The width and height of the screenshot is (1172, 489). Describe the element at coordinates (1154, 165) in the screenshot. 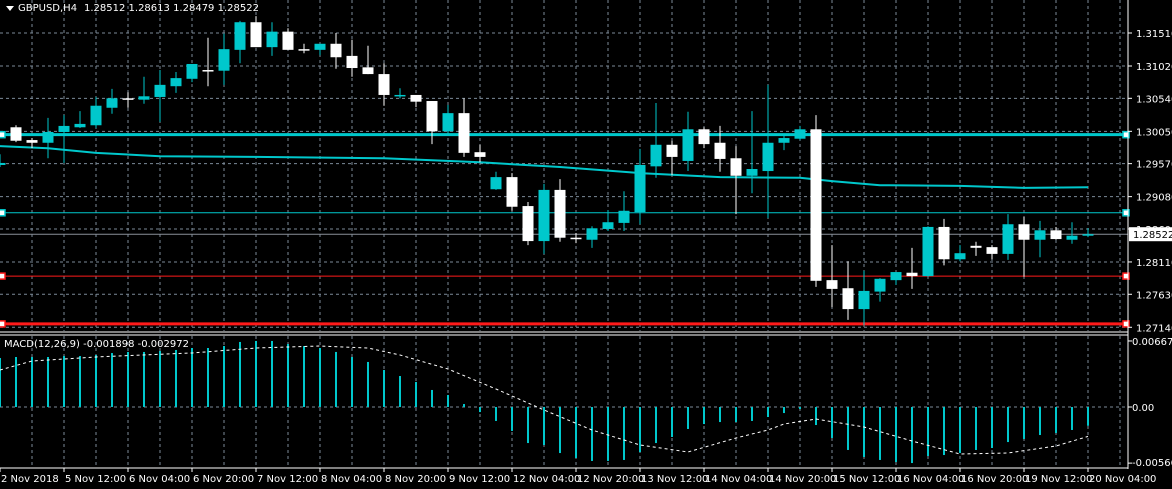

I see `price-tick-label: 1.29570` at that location.